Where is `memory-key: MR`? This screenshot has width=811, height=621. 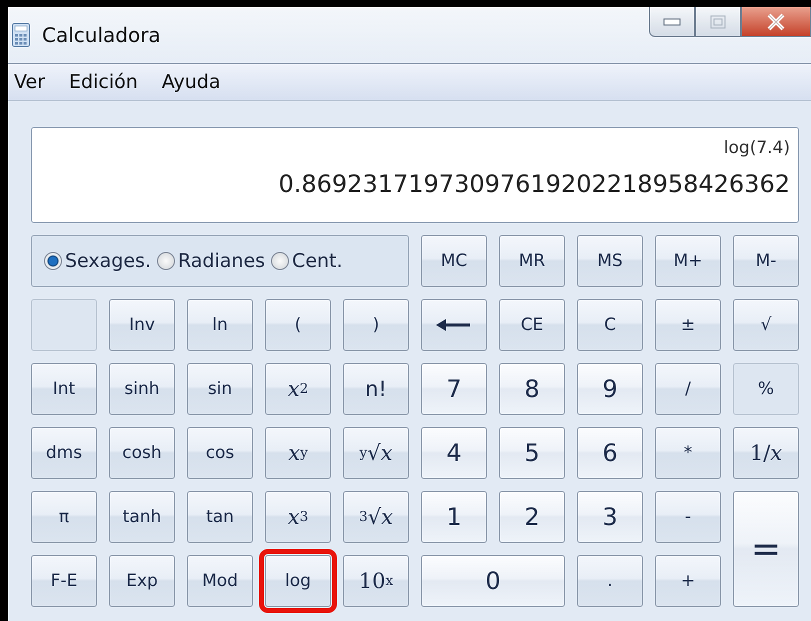
memory-key: MR is located at coordinates (532, 261).